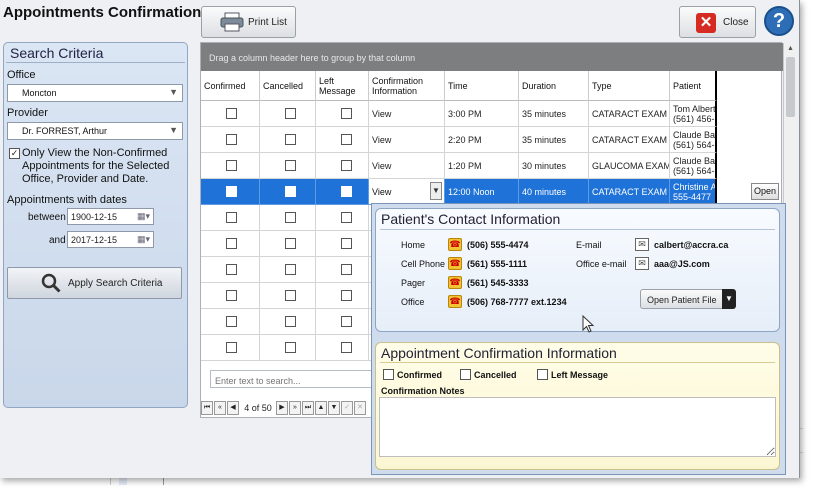 This screenshot has height=490, width=818. What do you see at coordinates (207, 408) in the screenshot?
I see `first-page-icon: ⏮` at bounding box center [207, 408].